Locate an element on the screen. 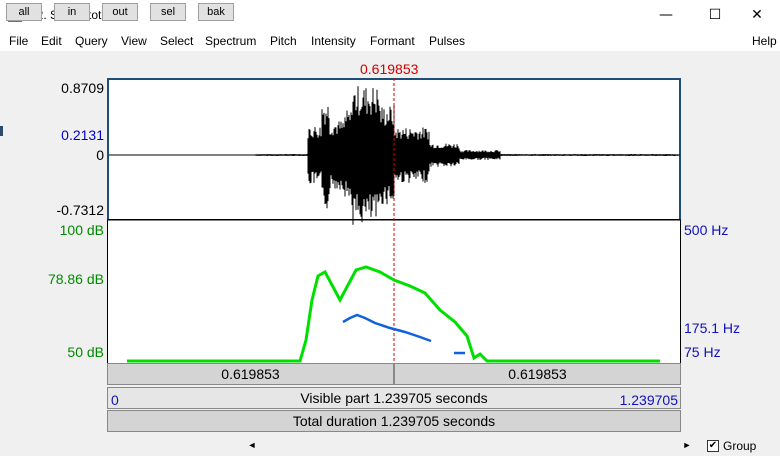 This screenshot has height=456, width=780. total-duration-bar: Total duration 1.239705 seconds is located at coordinates (394, 421).